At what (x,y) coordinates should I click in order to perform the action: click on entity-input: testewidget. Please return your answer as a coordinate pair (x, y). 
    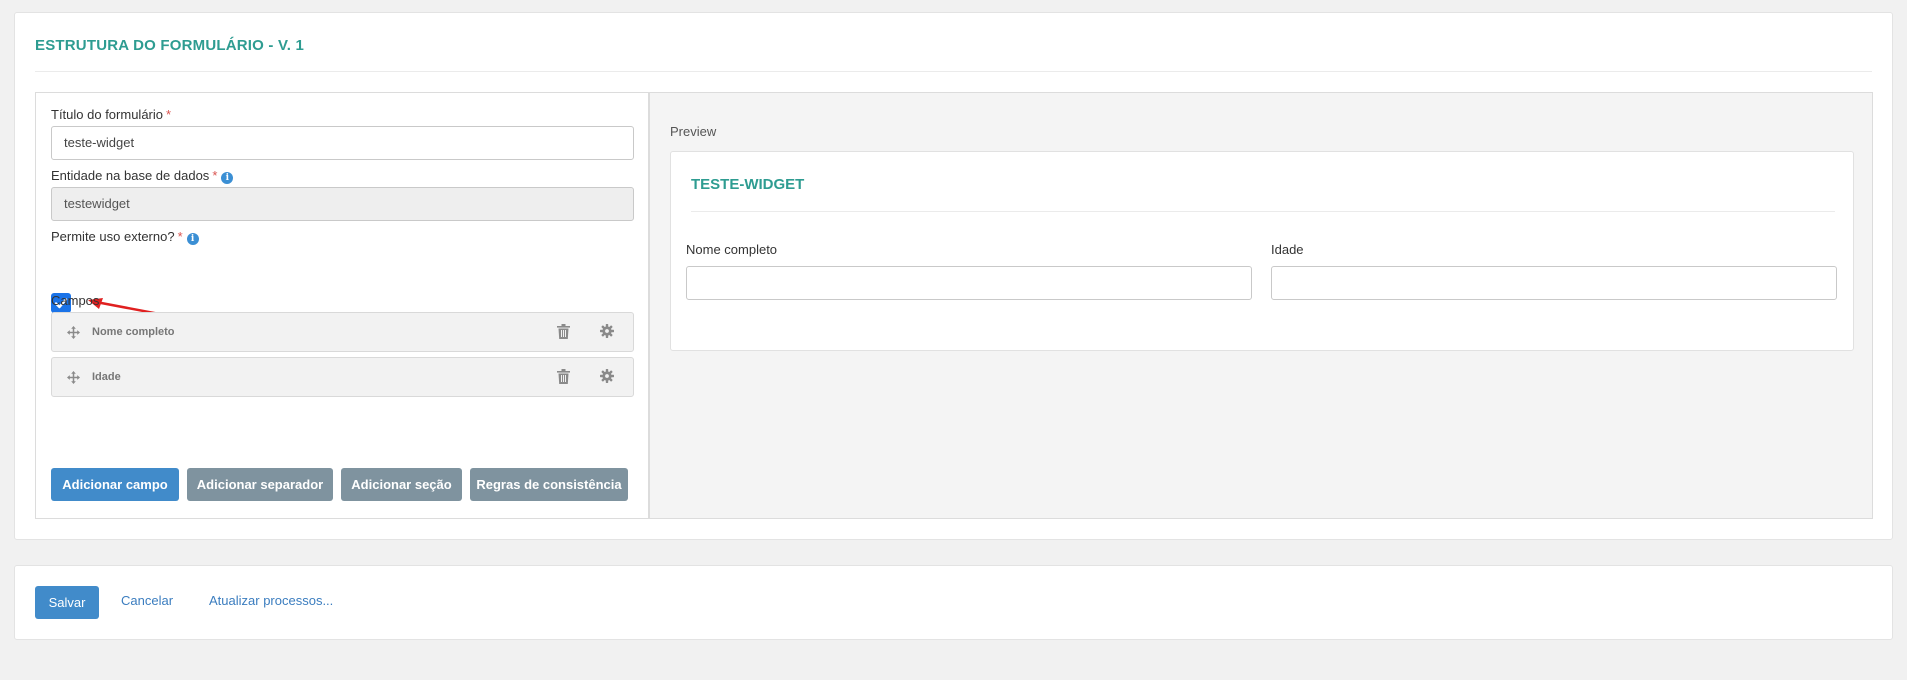
    Looking at the image, I should click on (342, 204).